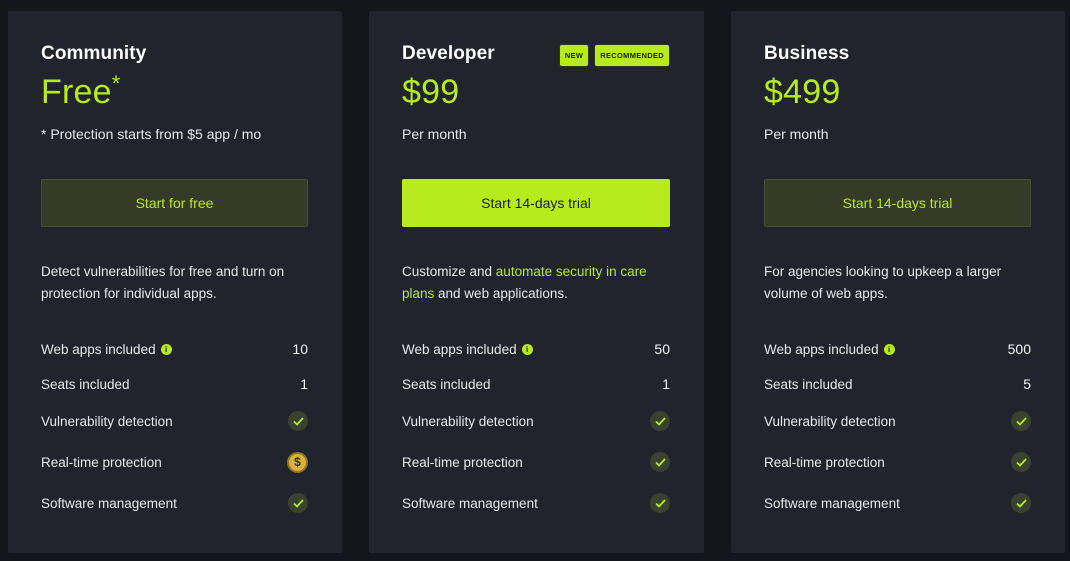  I want to click on badges: NEW RECOMMENDED, so click(614, 55).